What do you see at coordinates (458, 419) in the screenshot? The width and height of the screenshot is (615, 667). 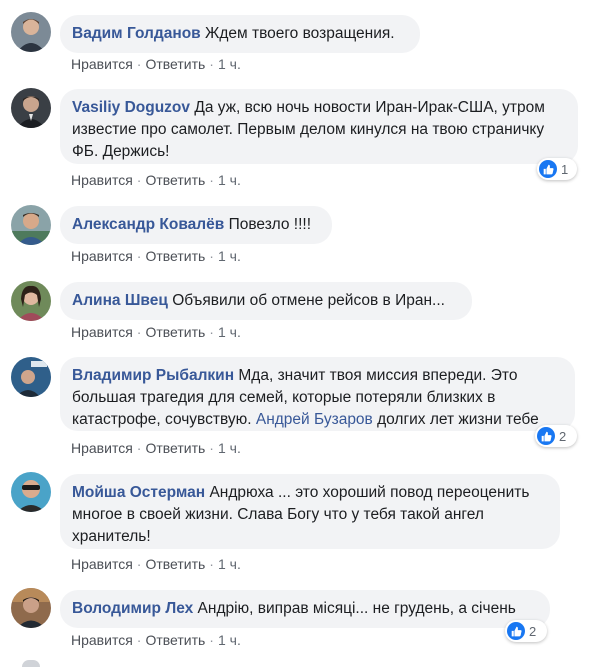 I see `comment-text: долгих лет жизни тебе` at bounding box center [458, 419].